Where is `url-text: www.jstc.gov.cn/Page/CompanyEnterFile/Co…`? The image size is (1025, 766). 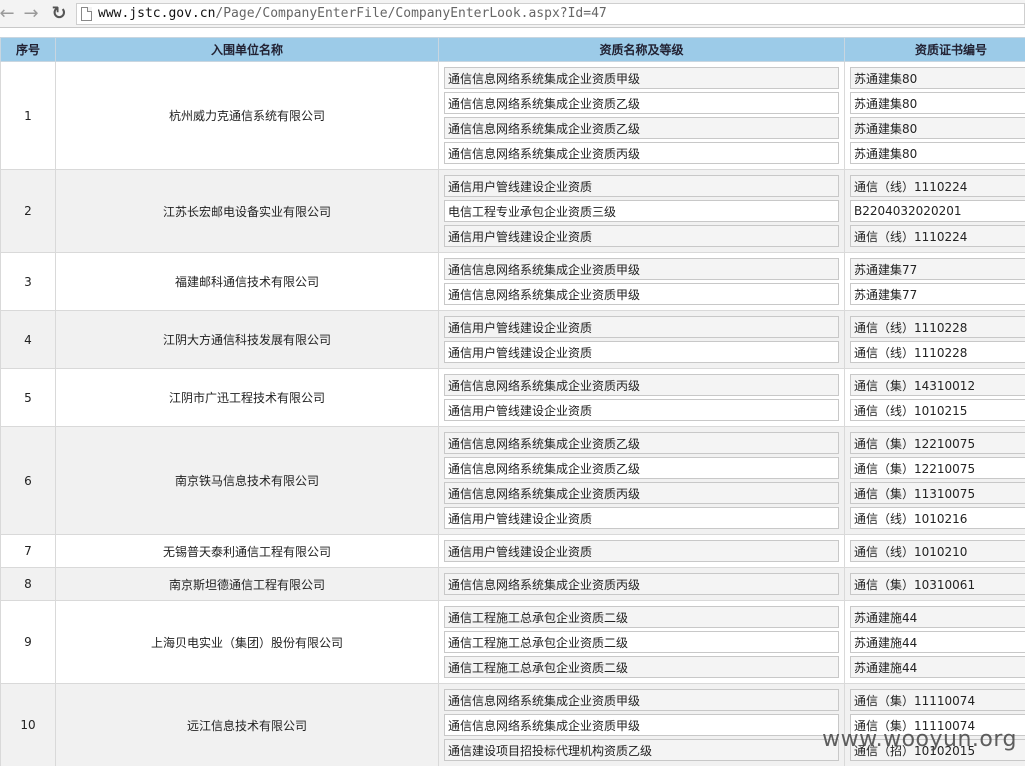
url-text: www.jstc.gov.cn/Page/CompanyEnterFile/Co… is located at coordinates (352, 13).